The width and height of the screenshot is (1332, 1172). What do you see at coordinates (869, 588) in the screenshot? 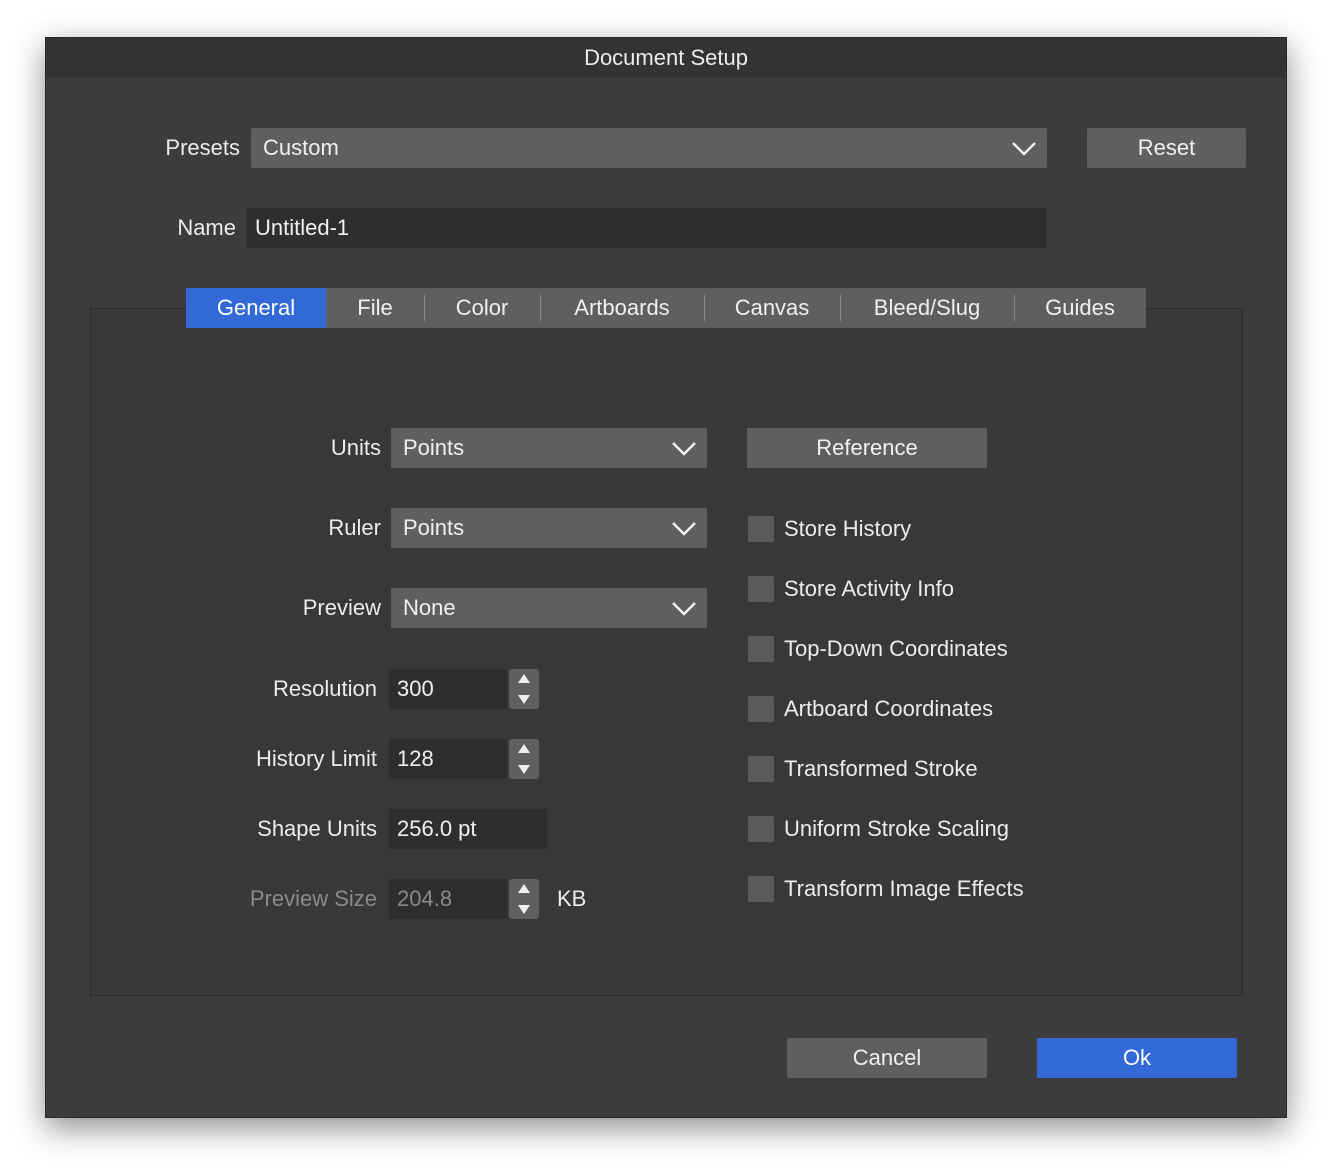
I see `checkbox-label: Store Activity Info` at bounding box center [869, 588].